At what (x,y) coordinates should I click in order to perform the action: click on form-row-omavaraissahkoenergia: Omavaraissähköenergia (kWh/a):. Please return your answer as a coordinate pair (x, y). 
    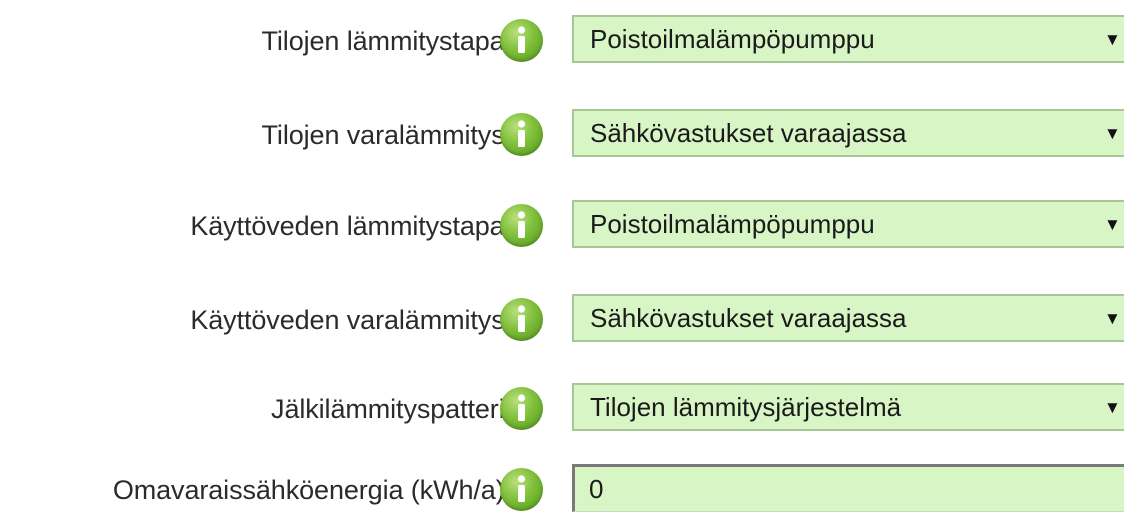
    Looking at the image, I should click on (562, 490).